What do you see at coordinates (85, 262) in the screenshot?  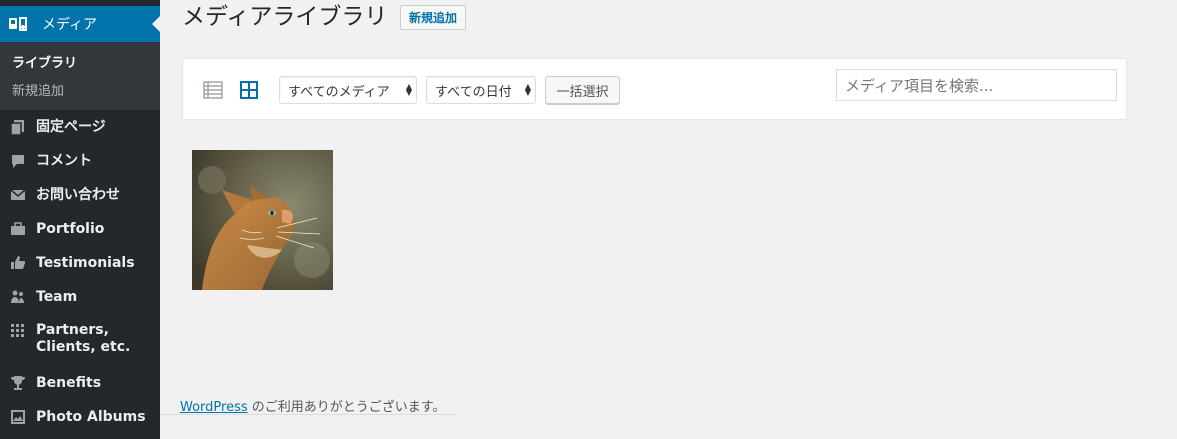 I see `sidebar-item-label: Testimonials` at bounding box center [85, 262].